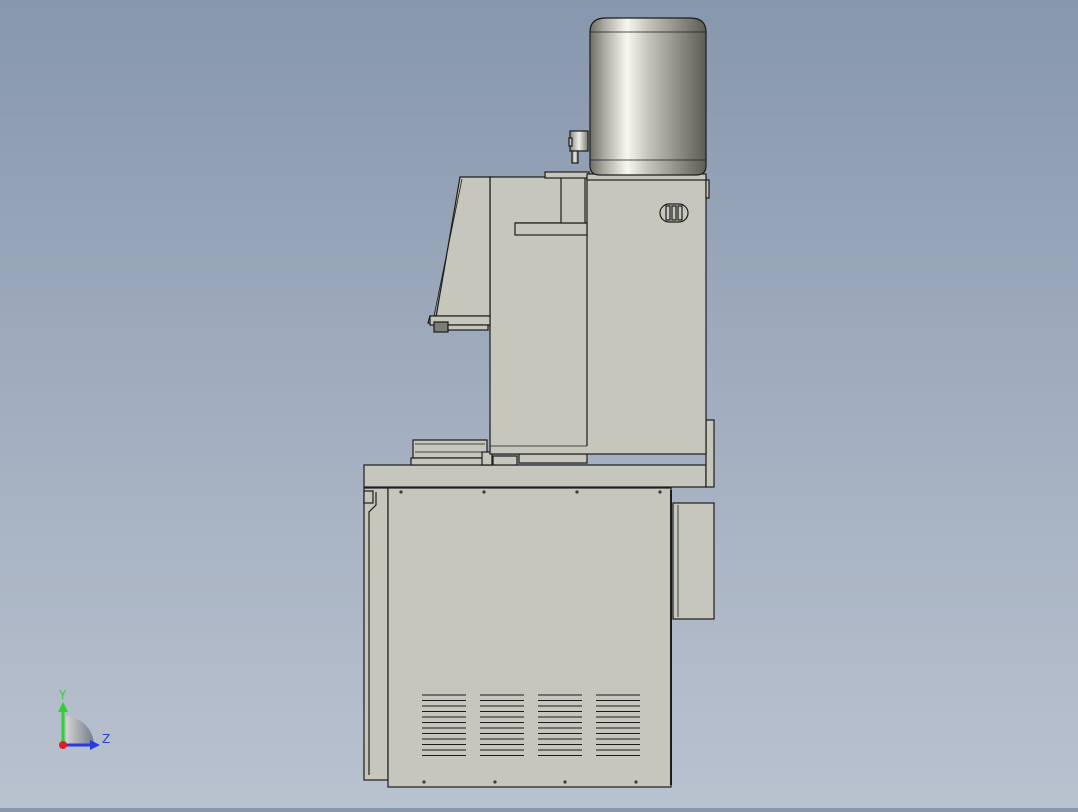 This screenshot has width=1078, height=812. What do you see at coordinates (578, 147) in the screenshot?
I see `air-valve` at bounding box center [578, 147].